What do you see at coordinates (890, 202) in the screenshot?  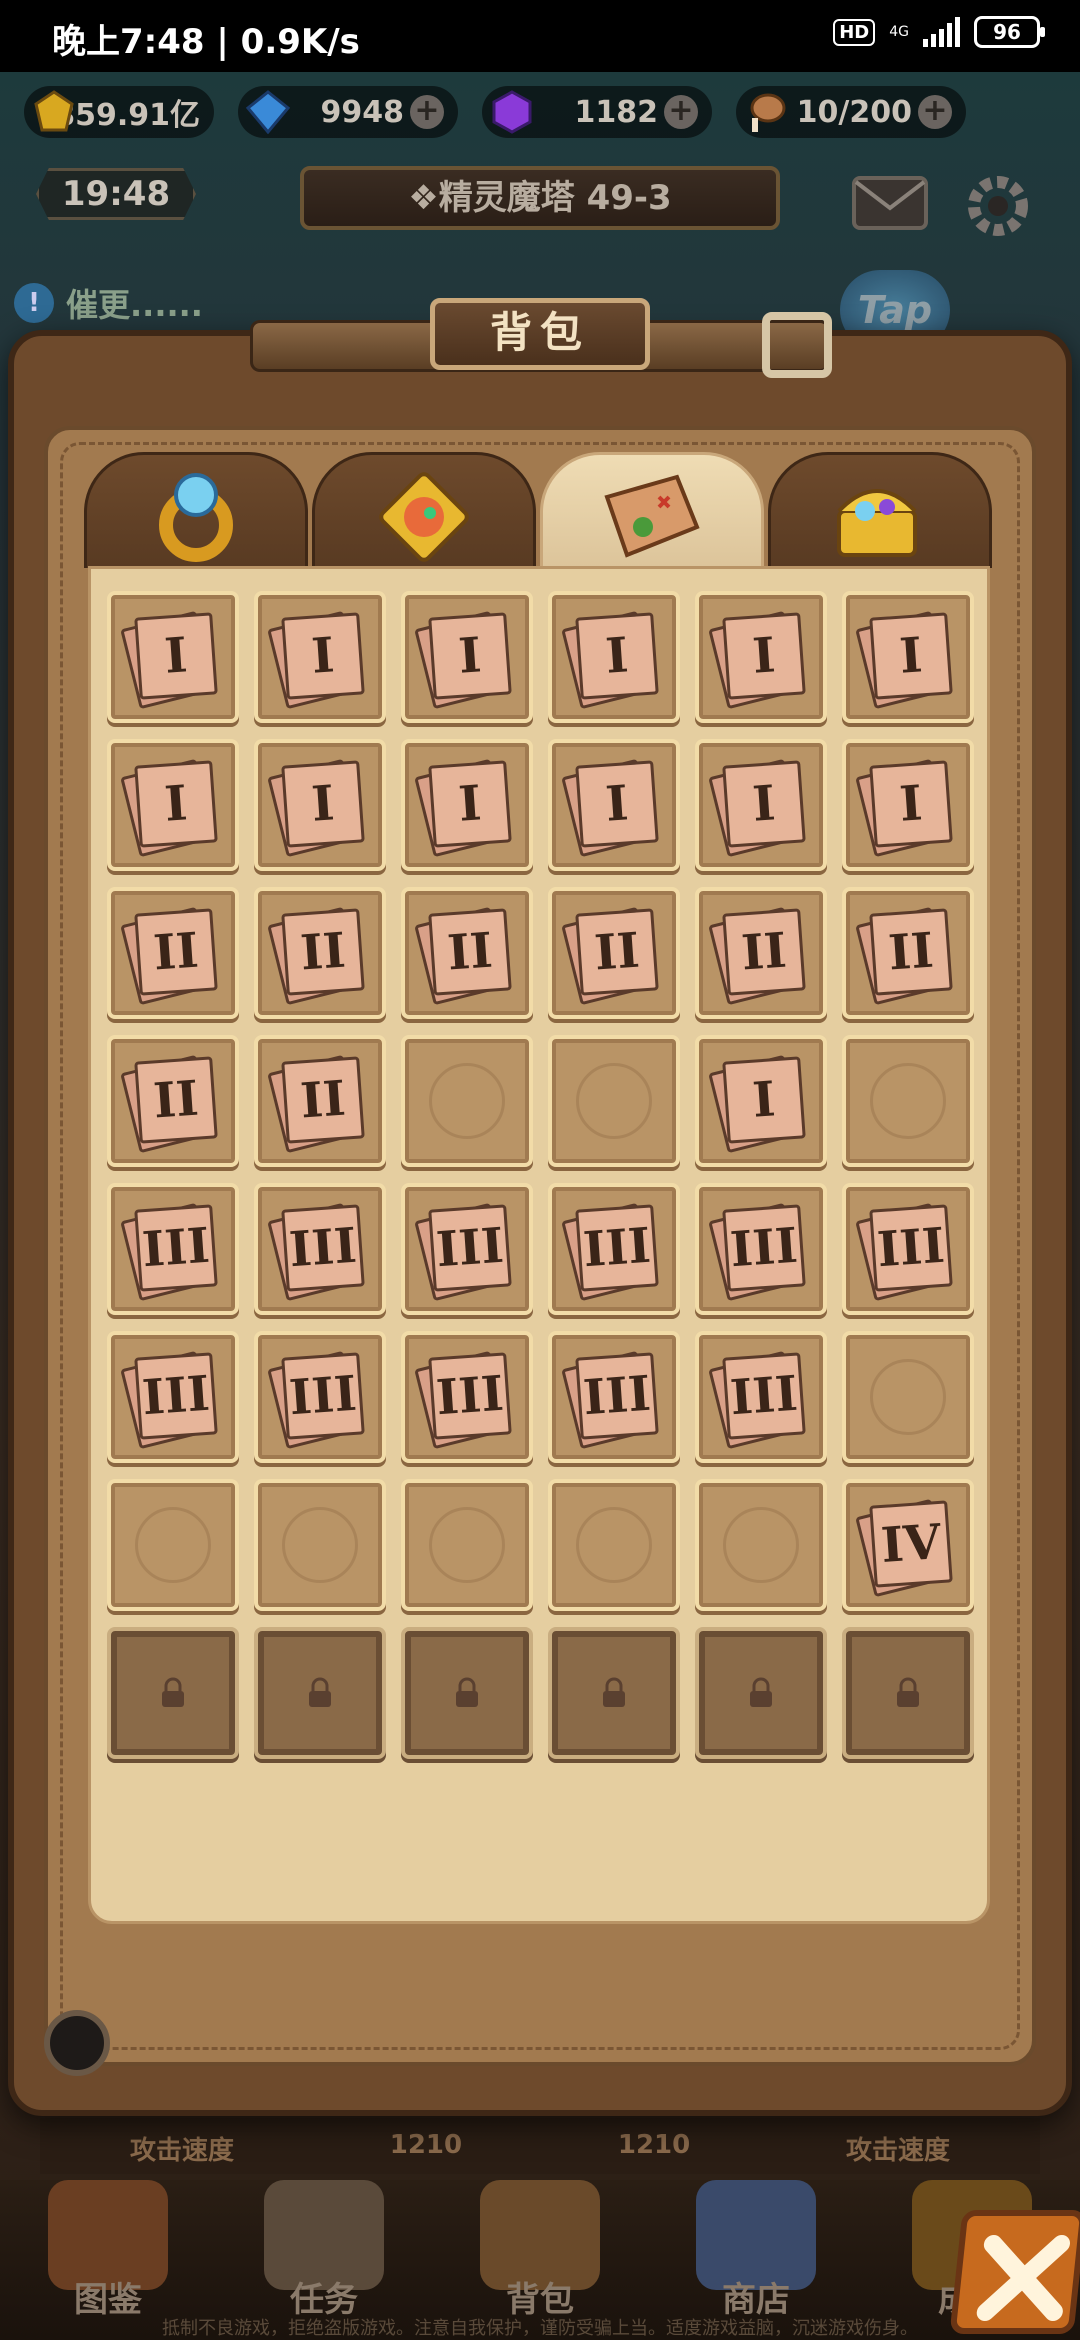 I see `mail-icon` at bounding box center [890, 202].